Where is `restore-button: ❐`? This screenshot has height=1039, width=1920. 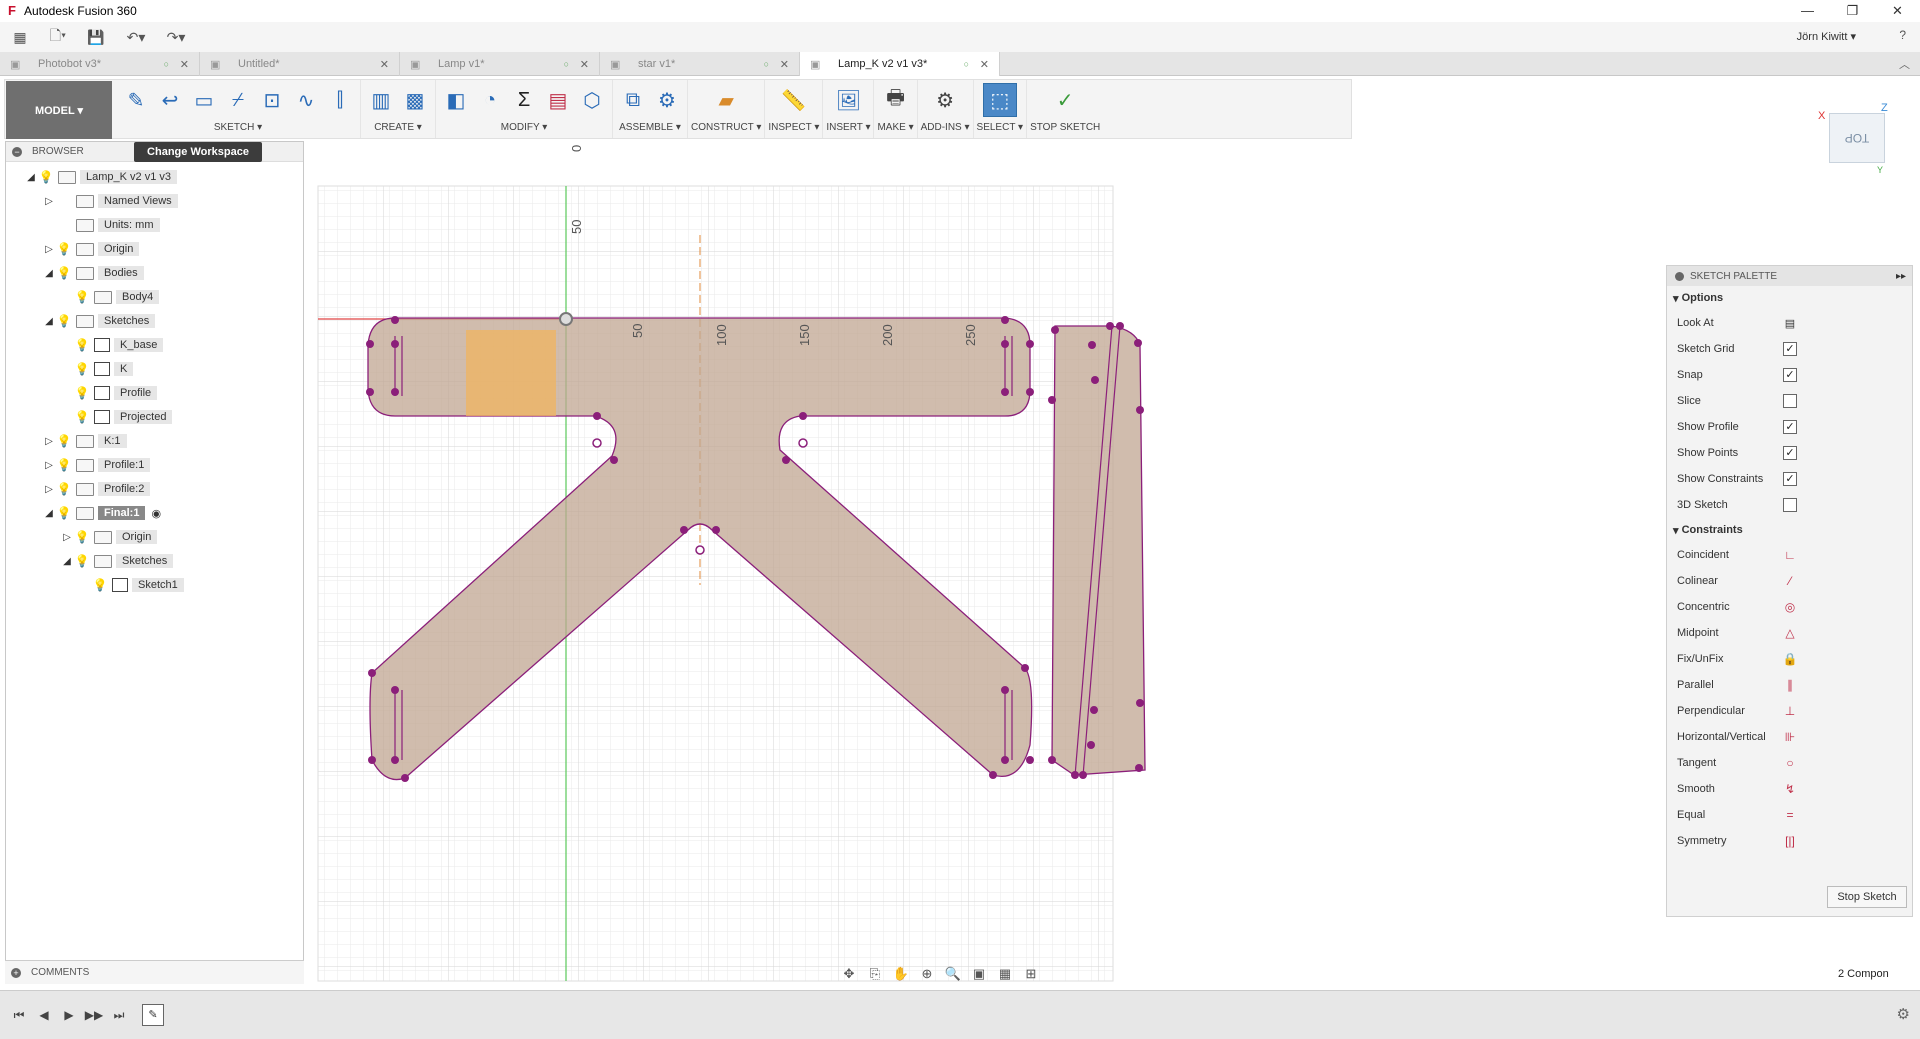 restore-button: ❐ is located at coordinates (1852, 11).